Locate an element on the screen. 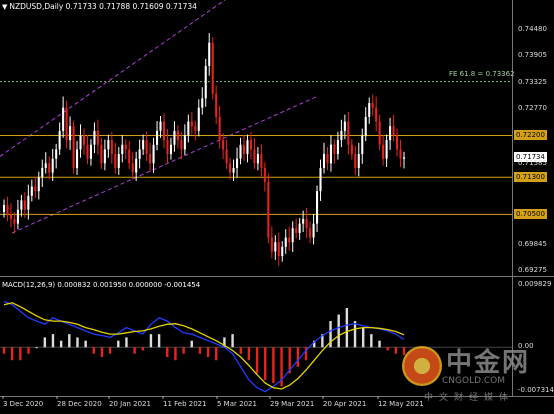 The height and width of the screenshot is (414, 554). logo-brand-text: 中金网 is located at coordinates (488, 363).